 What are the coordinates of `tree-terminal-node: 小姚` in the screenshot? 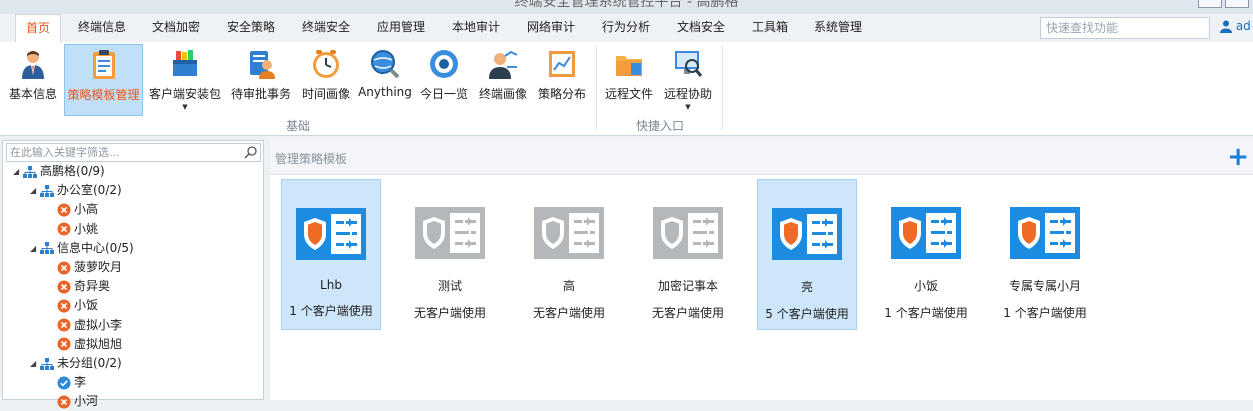 It's located at (72, 229).